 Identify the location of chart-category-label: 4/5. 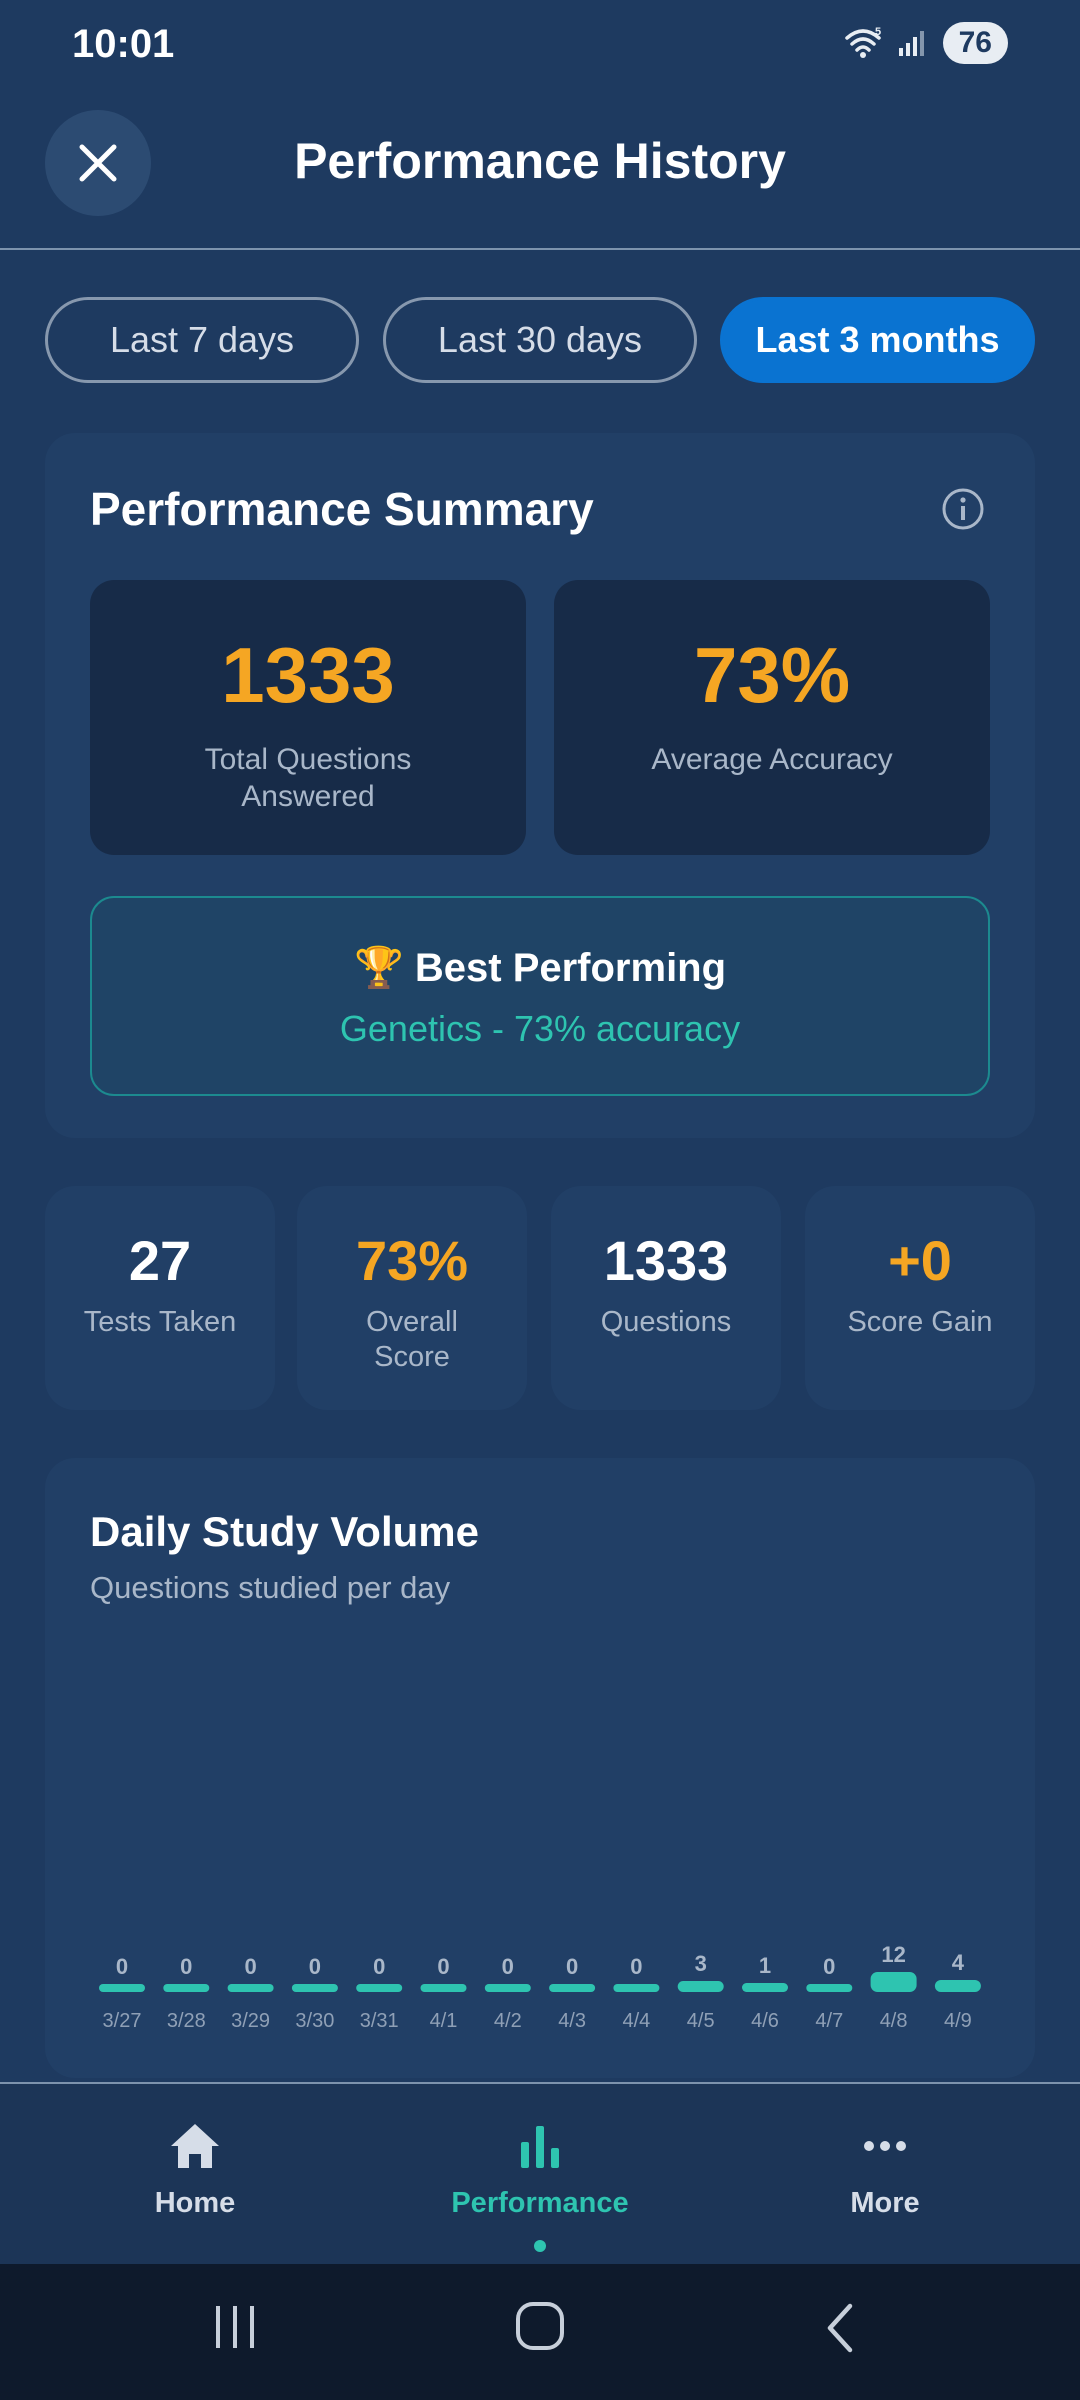
(701, 2021).